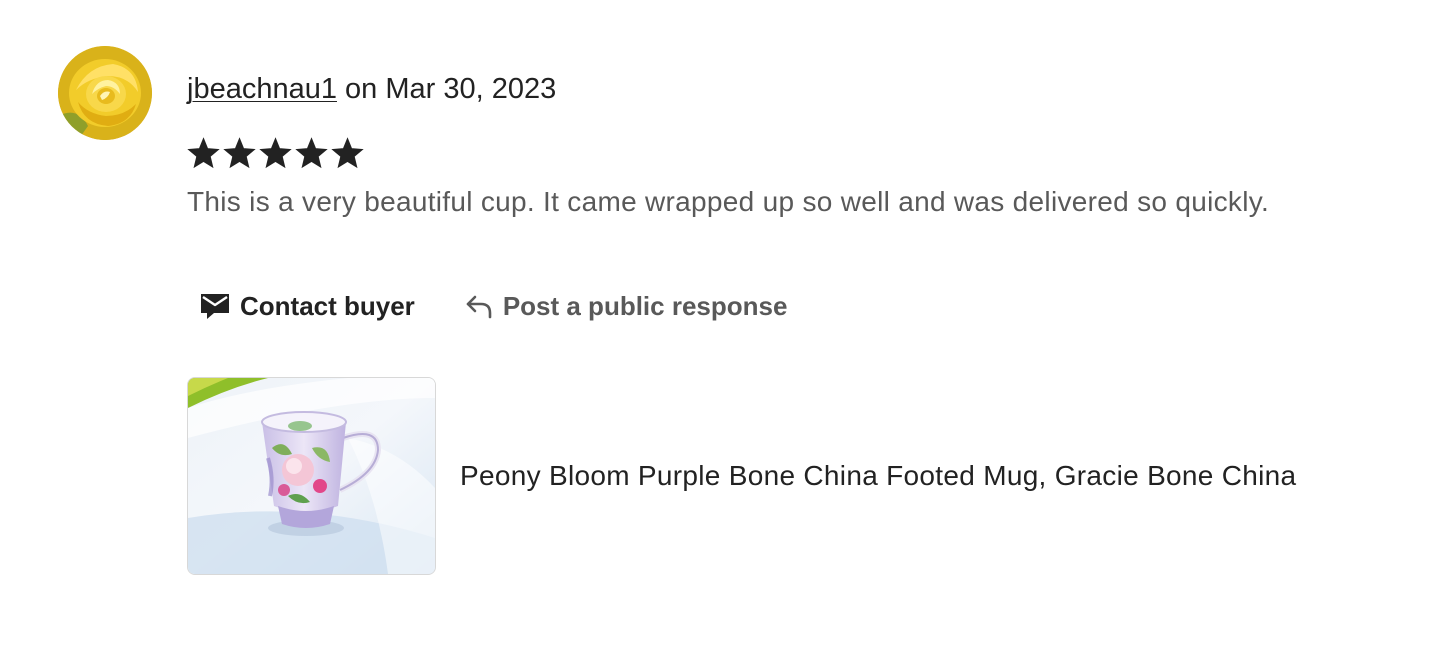  I want to click on contact-buyer-button: Contact buyer, so click(307, 306).